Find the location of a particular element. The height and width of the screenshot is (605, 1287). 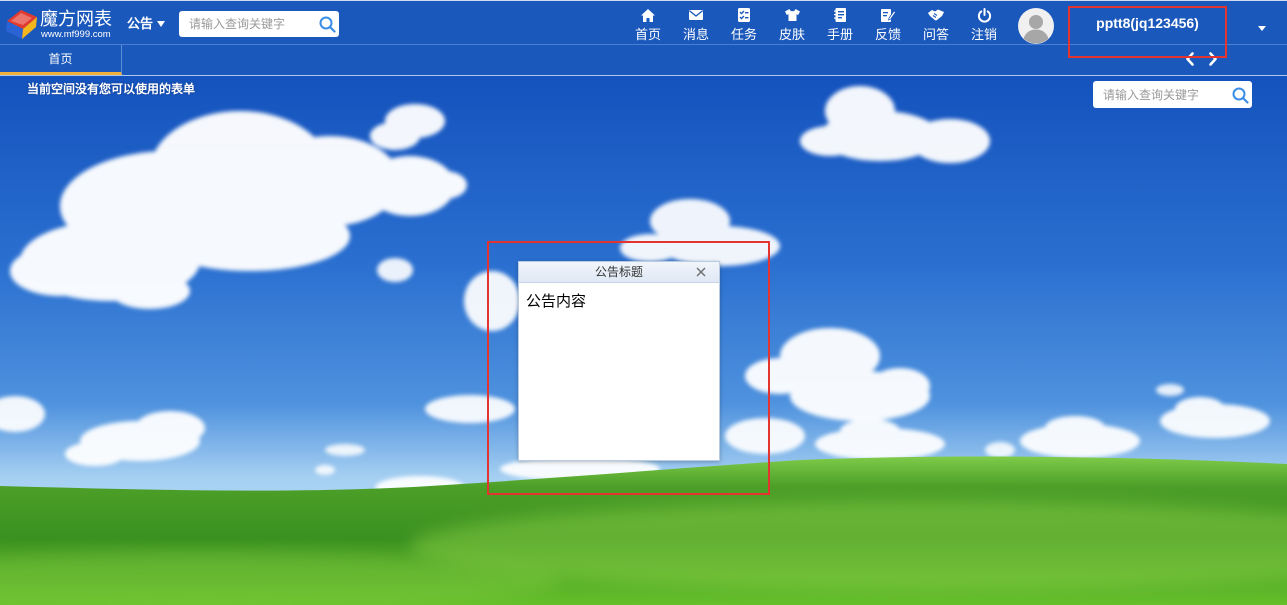

notebook-icon is located at coordinates (840, 15).